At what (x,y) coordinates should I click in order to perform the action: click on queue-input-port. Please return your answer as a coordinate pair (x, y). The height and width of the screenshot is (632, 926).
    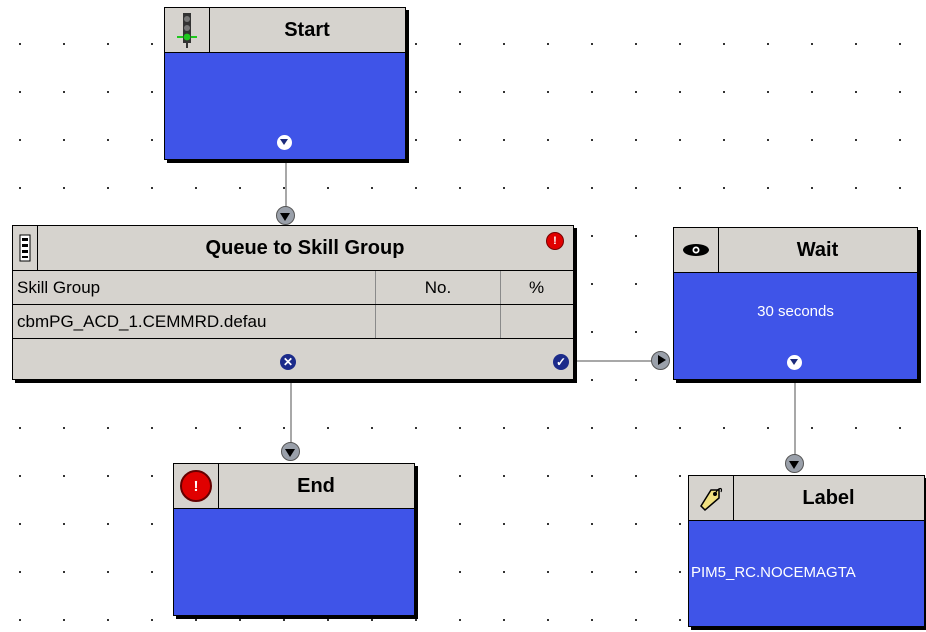
    Looking at the image, I should click on (285, 215).